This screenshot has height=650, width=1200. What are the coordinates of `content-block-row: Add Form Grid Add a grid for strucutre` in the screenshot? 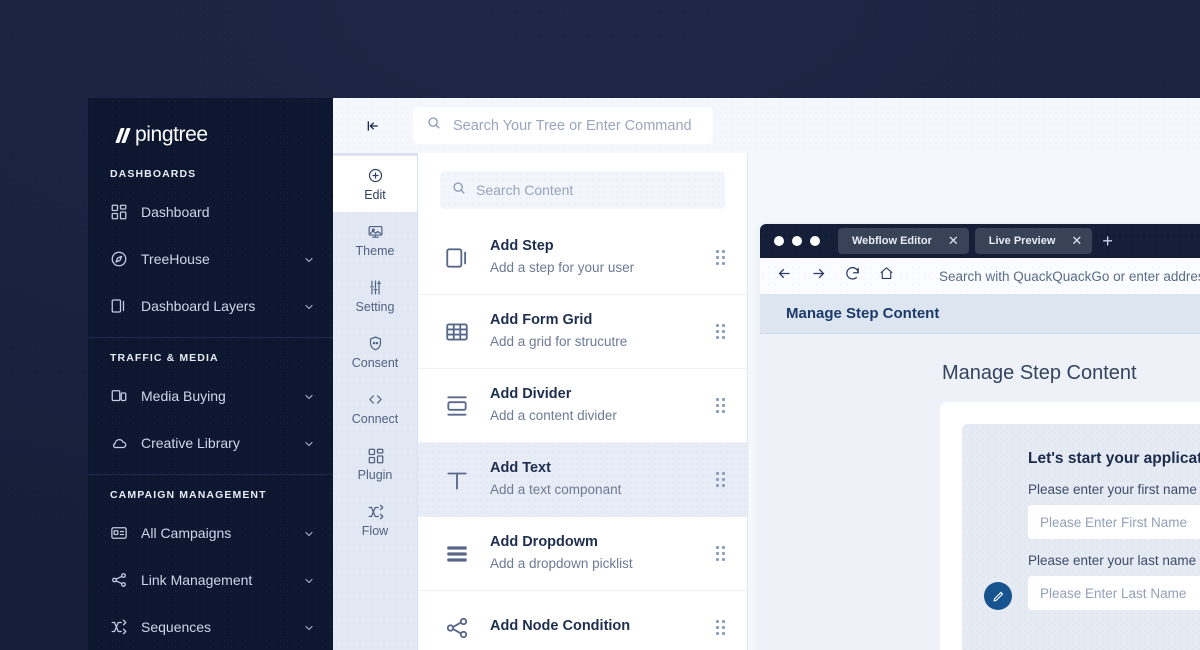 It's located at (582, 332).